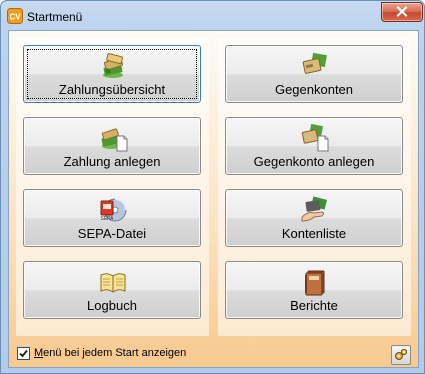 The height and width of the screenshot is (374, 425). I want to click on gear-icon, so click(401, 354).